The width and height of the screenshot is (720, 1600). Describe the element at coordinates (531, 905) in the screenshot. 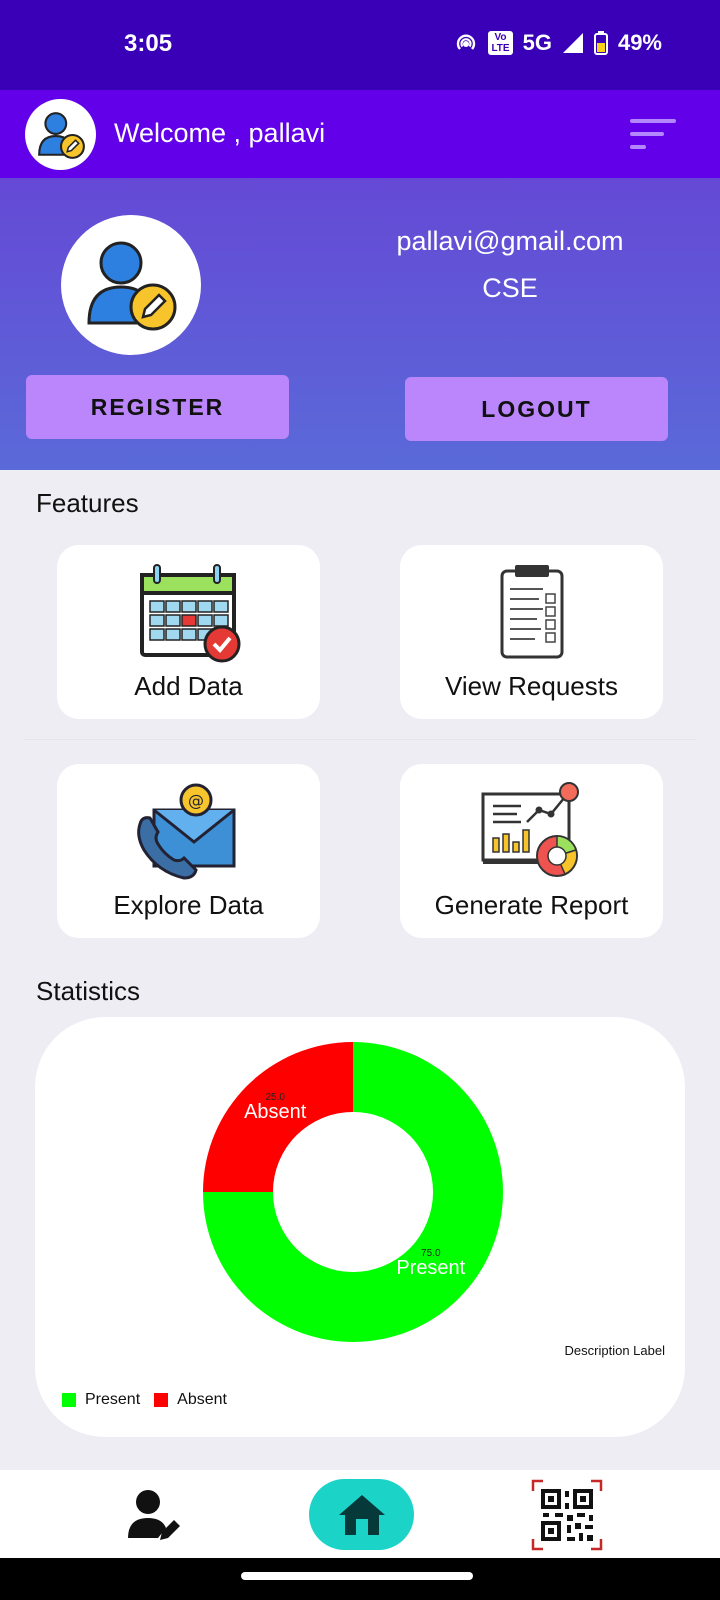

I see `generate-report-label: Generate Report` at that location.